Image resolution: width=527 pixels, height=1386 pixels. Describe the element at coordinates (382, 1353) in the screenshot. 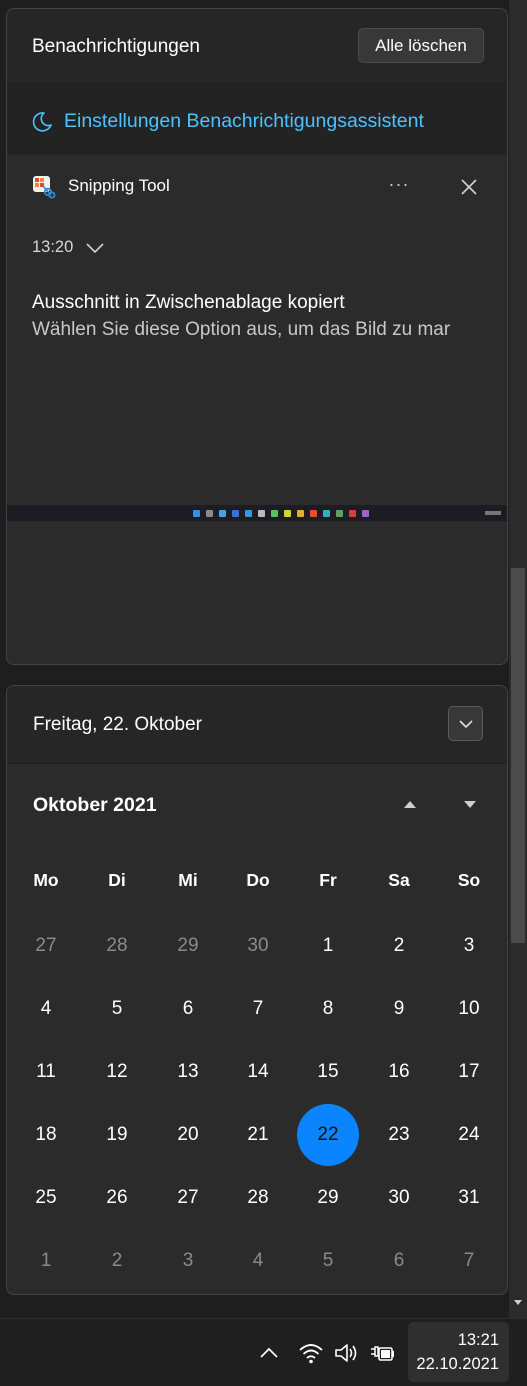

I see `battery-charging-icon` at that location.